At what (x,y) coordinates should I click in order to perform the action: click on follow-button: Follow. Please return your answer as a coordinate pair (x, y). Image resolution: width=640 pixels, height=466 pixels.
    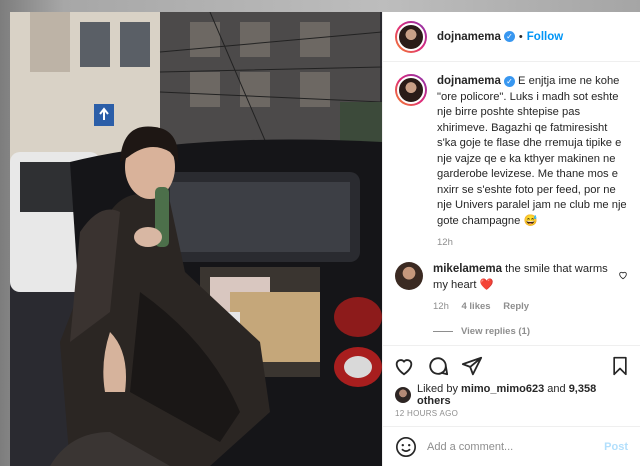
    Looking at the image, I should click on (545, 37).